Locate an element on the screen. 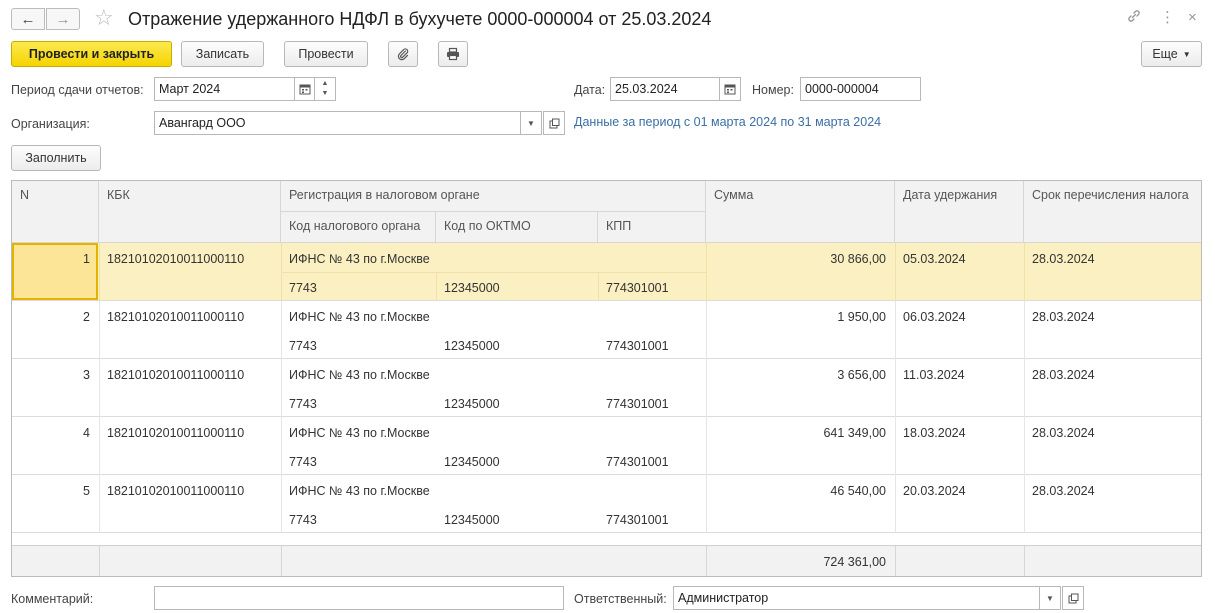  number-input: 0000-000004 is located at coordinates (860, 89).